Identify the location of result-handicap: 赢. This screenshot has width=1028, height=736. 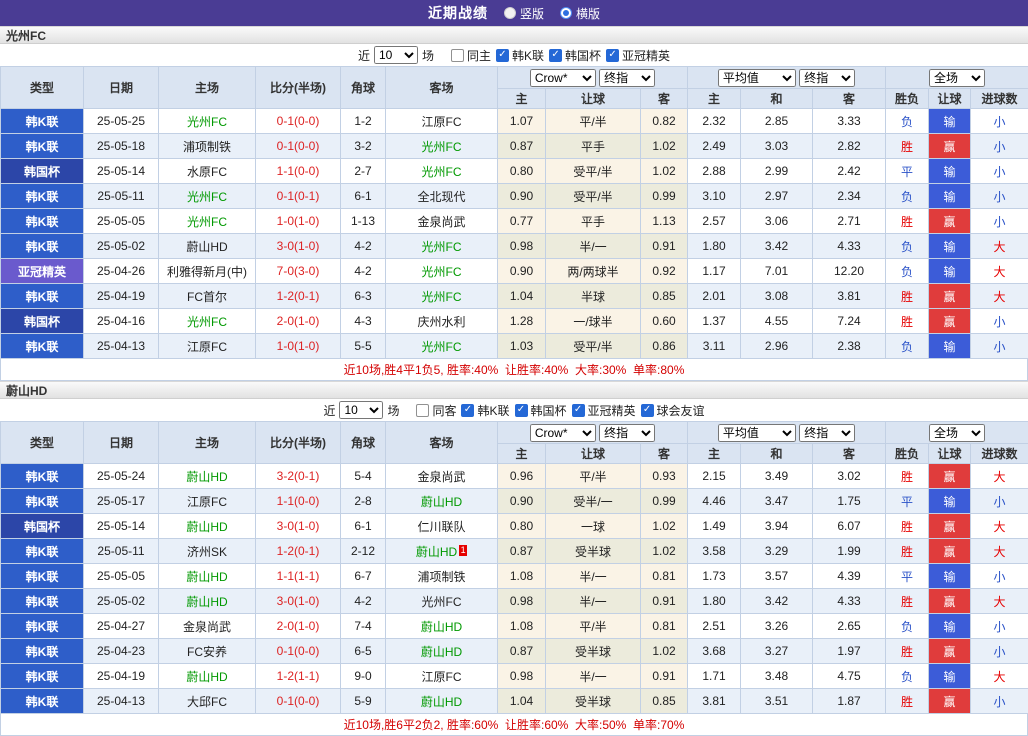
(950, 701).